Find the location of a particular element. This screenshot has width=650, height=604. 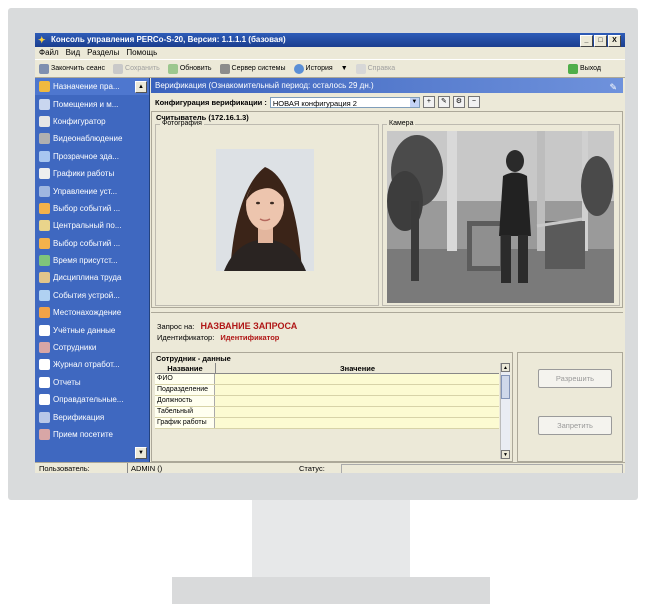

history-label: История is located at coordinates (319, 68).